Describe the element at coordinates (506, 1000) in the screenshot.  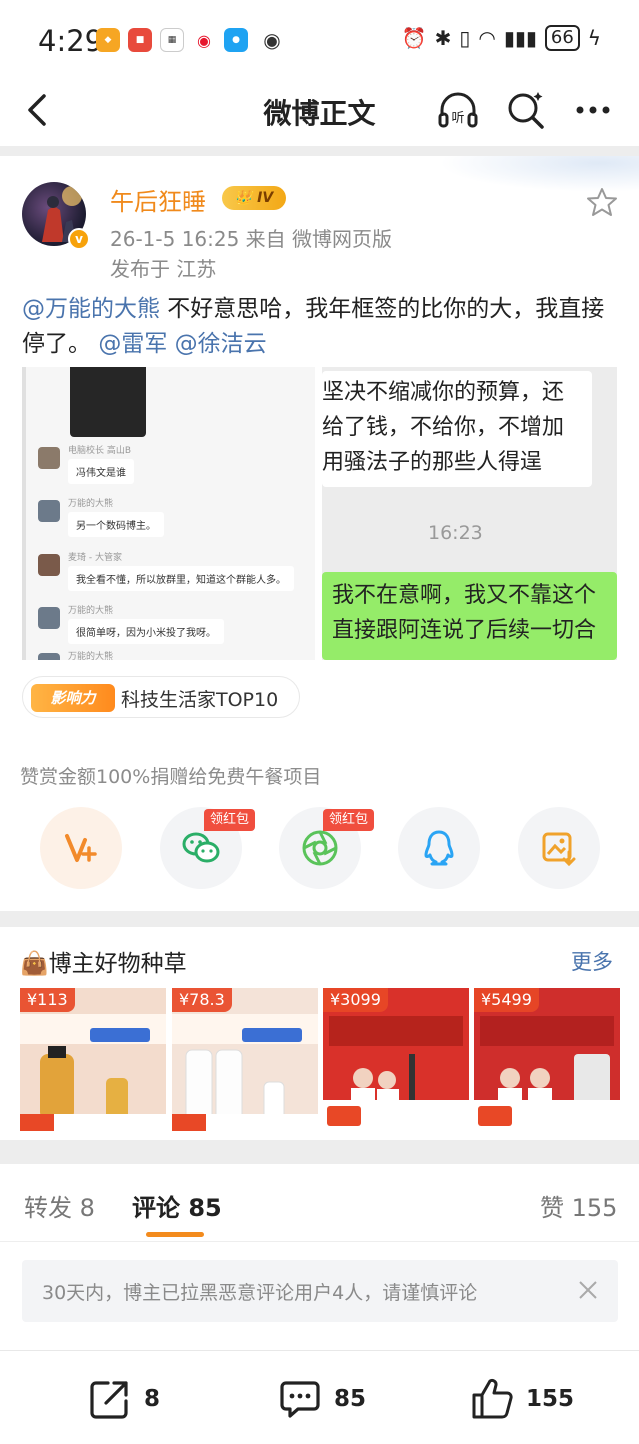
I see `product-price: ¥5499` at that location.